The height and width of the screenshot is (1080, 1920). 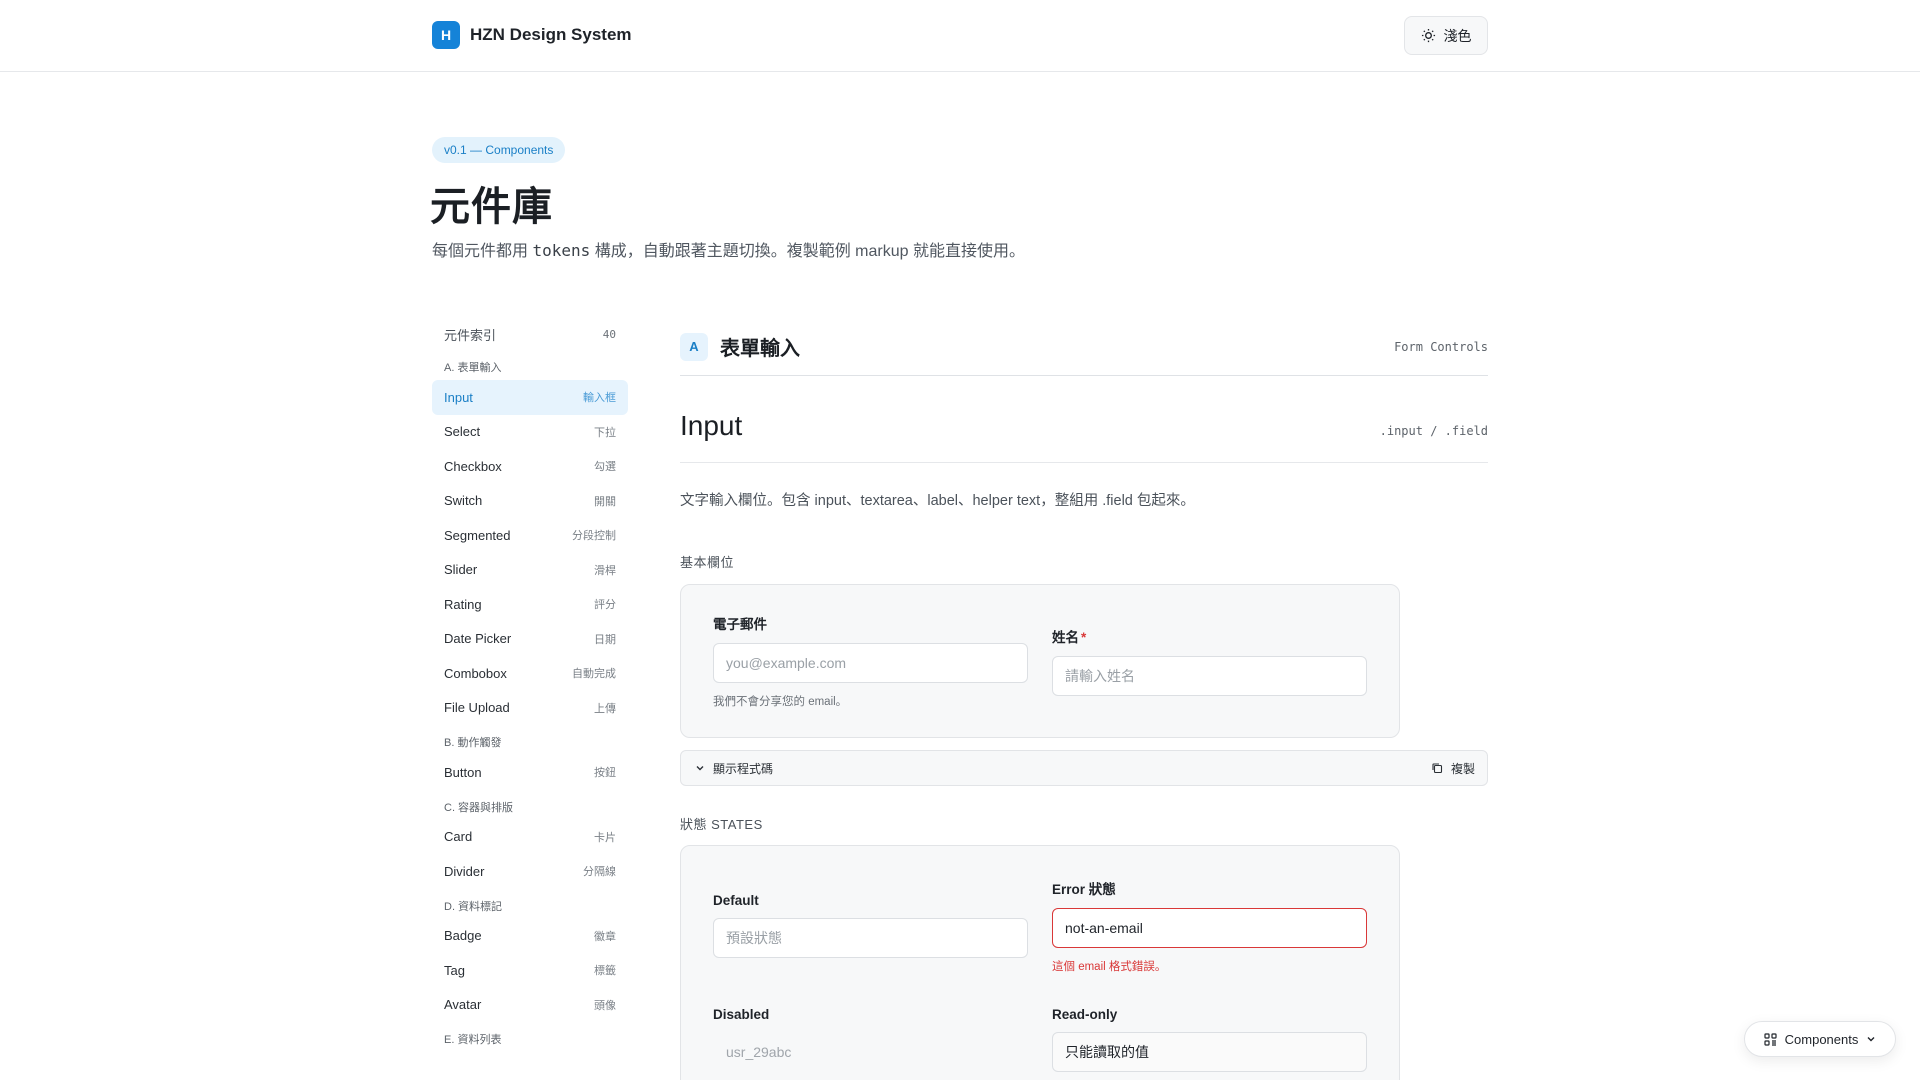 I want to click on copy-label: 複製, so click(x=1462, y=768).